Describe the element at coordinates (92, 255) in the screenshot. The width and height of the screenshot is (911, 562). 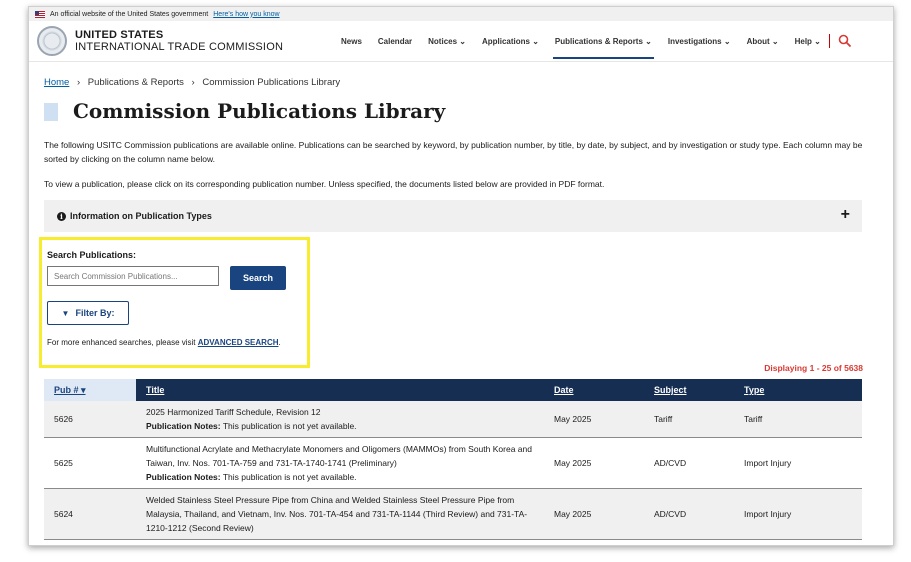
I see `search-label: Search Publications:` at that location.